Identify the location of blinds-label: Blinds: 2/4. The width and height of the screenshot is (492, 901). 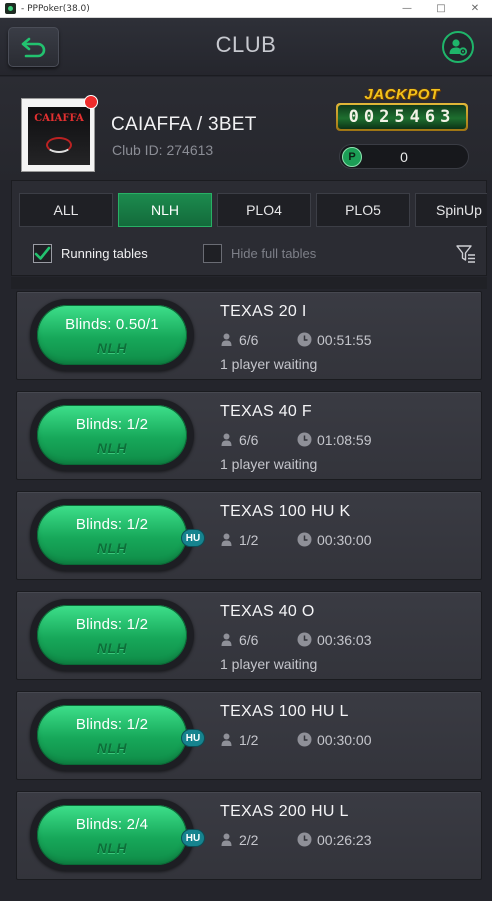
(112, 824).